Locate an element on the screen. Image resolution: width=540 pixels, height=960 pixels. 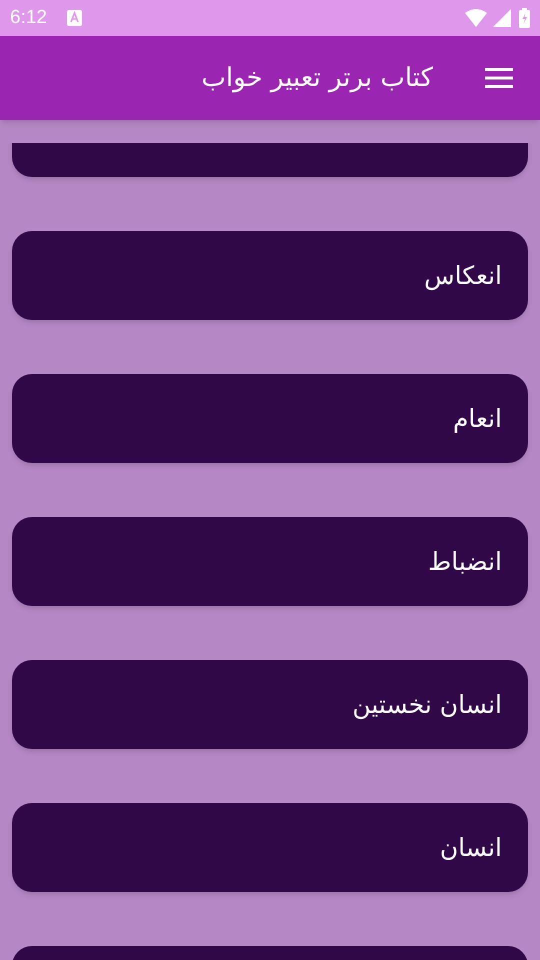
notification-icon is located at coordinates (74, 18).